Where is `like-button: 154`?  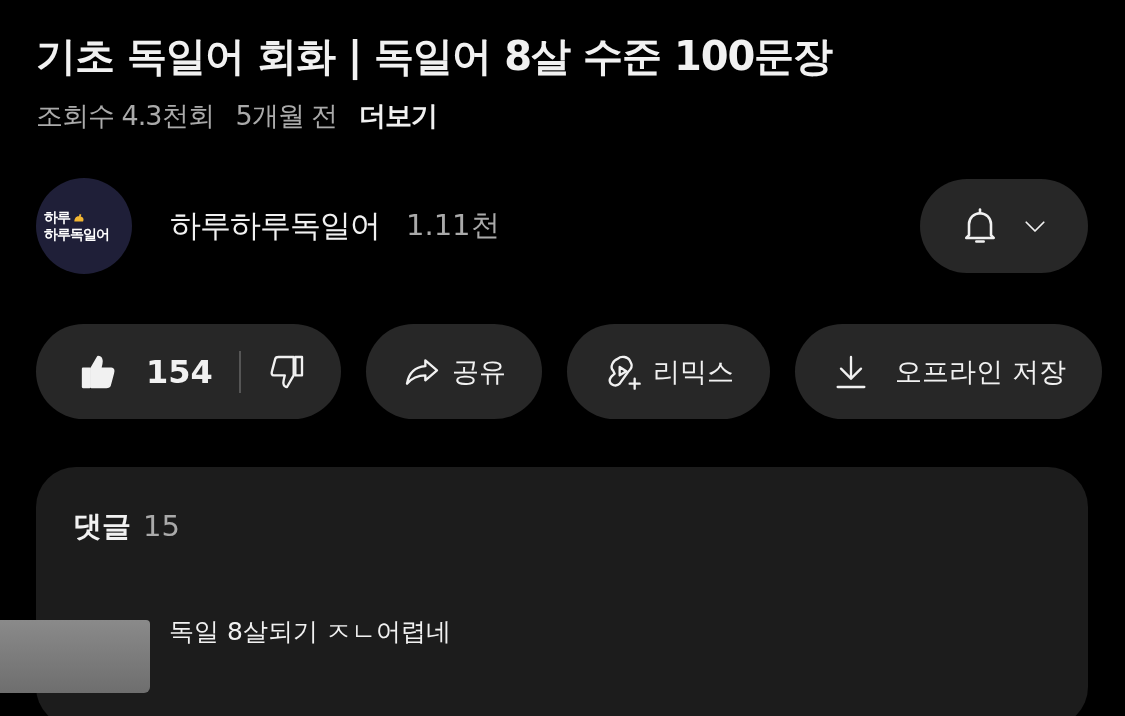
like-button: 154 is located at coordinates (145, 371).